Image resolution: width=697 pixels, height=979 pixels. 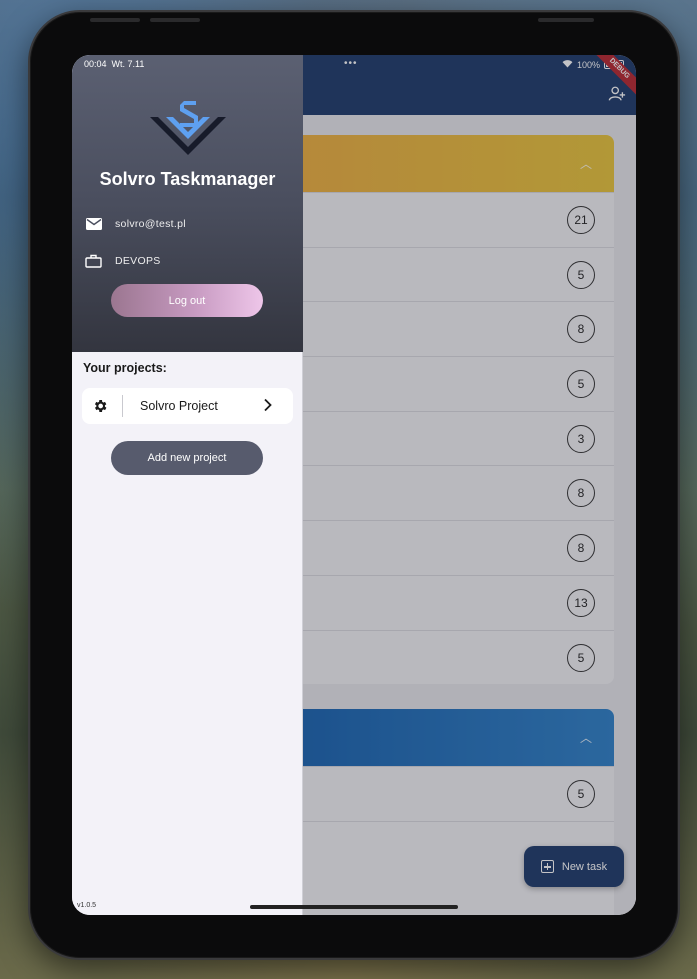 I want to click on briefcase-icon, so click(x=93, y=261).